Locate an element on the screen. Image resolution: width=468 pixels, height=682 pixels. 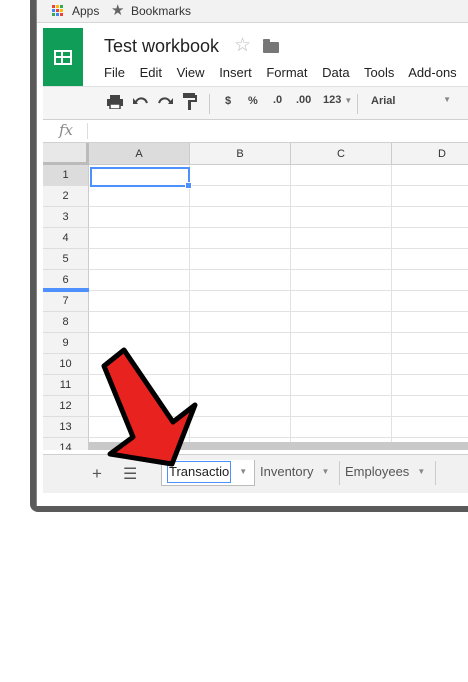
tab-transactions: Transactio ▼ is located at coordinates (208, 473).